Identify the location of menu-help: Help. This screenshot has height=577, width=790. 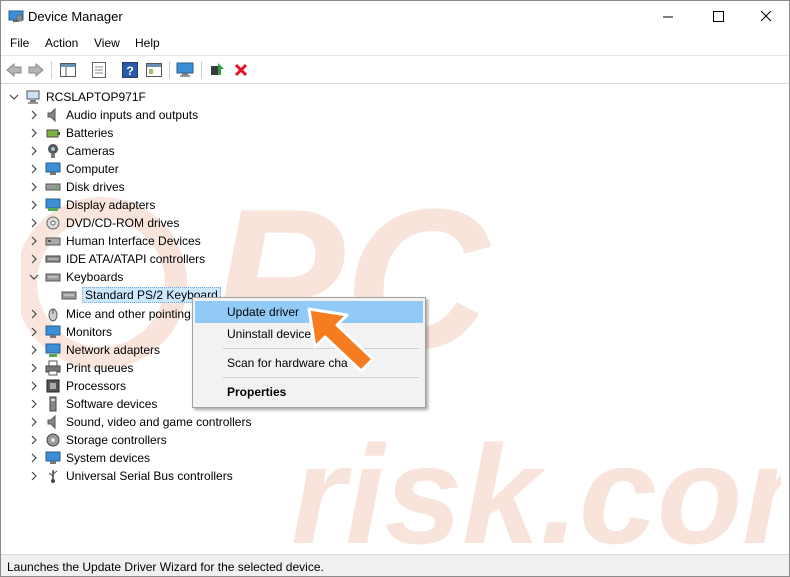
(147, 43).